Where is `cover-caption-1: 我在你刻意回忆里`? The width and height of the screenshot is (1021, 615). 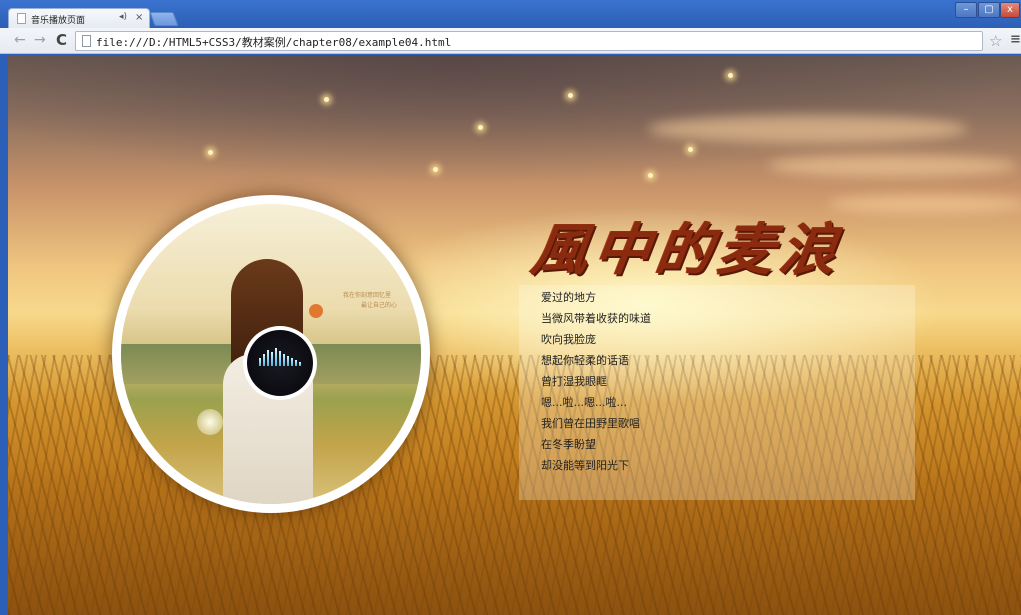
cover-caption-1: 我在你刻意回忆里 is located at coordinates (367, 295).